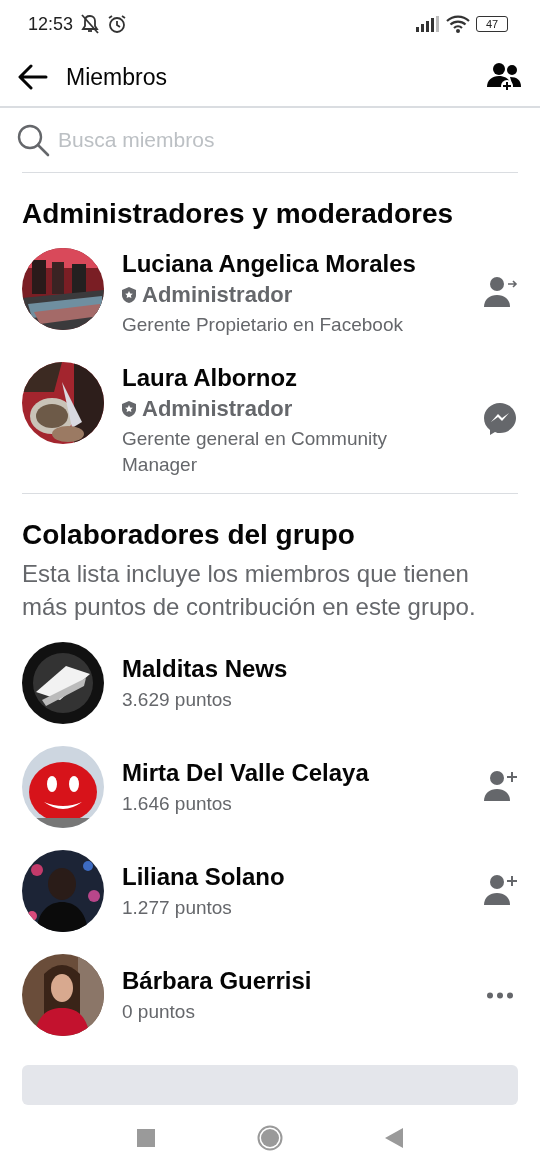 This screenshot has width=540, height=1170. Describe the element at coordinates (293, 377) in the screenshot. I see `member-name: Laura Albornoz` at that location.